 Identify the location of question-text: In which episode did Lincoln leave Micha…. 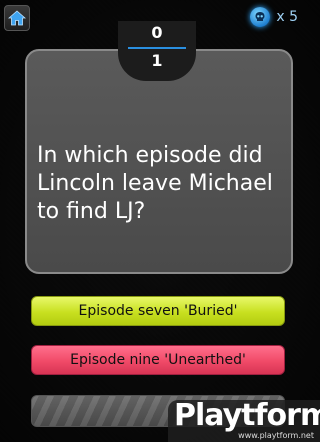
(155, 183).